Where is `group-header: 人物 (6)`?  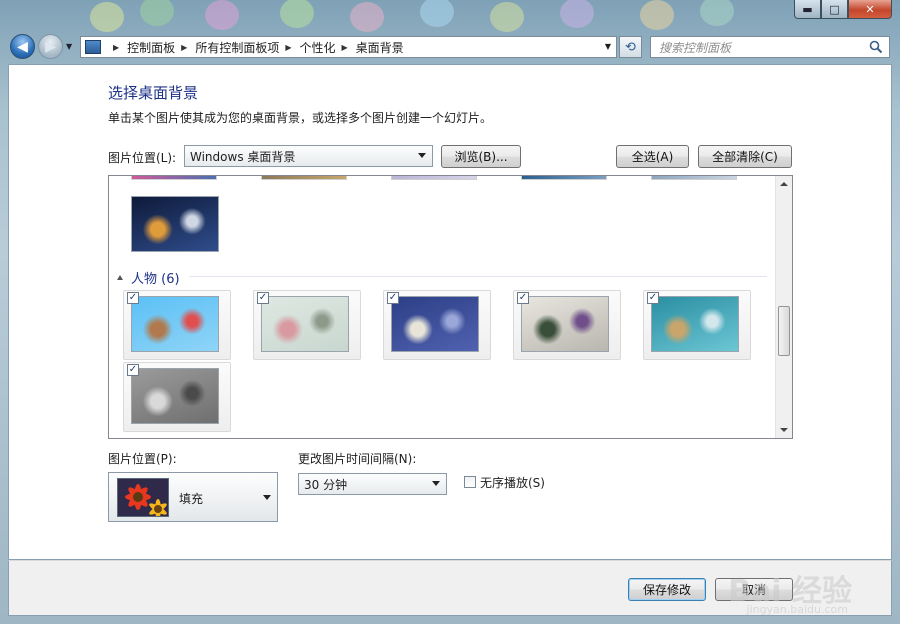 group-header: 人物 (6) is located at coordinates (148, 277).